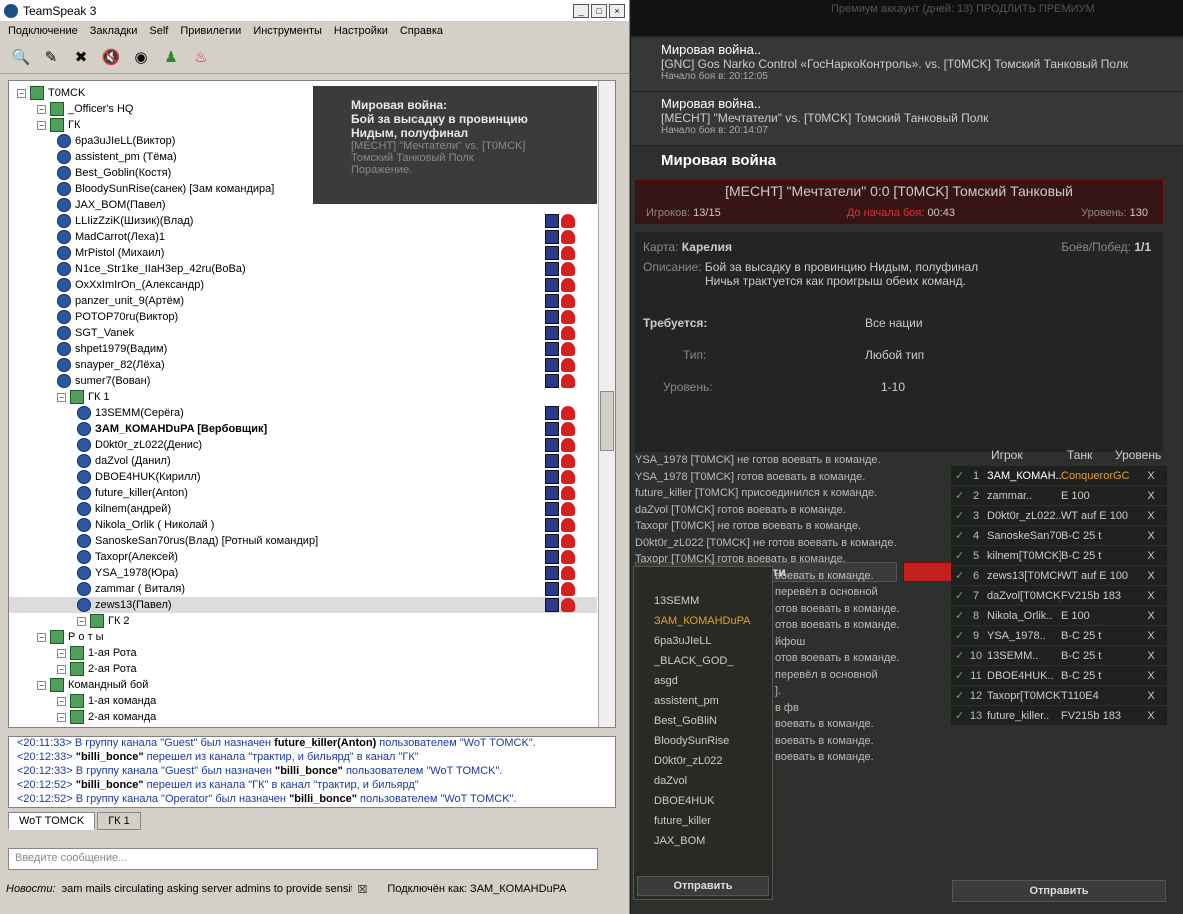  What do you see at coordinates (303, 333) in the screenshot?
I see `client-row: SGT_Vanek` at bounding box center [303, 333].